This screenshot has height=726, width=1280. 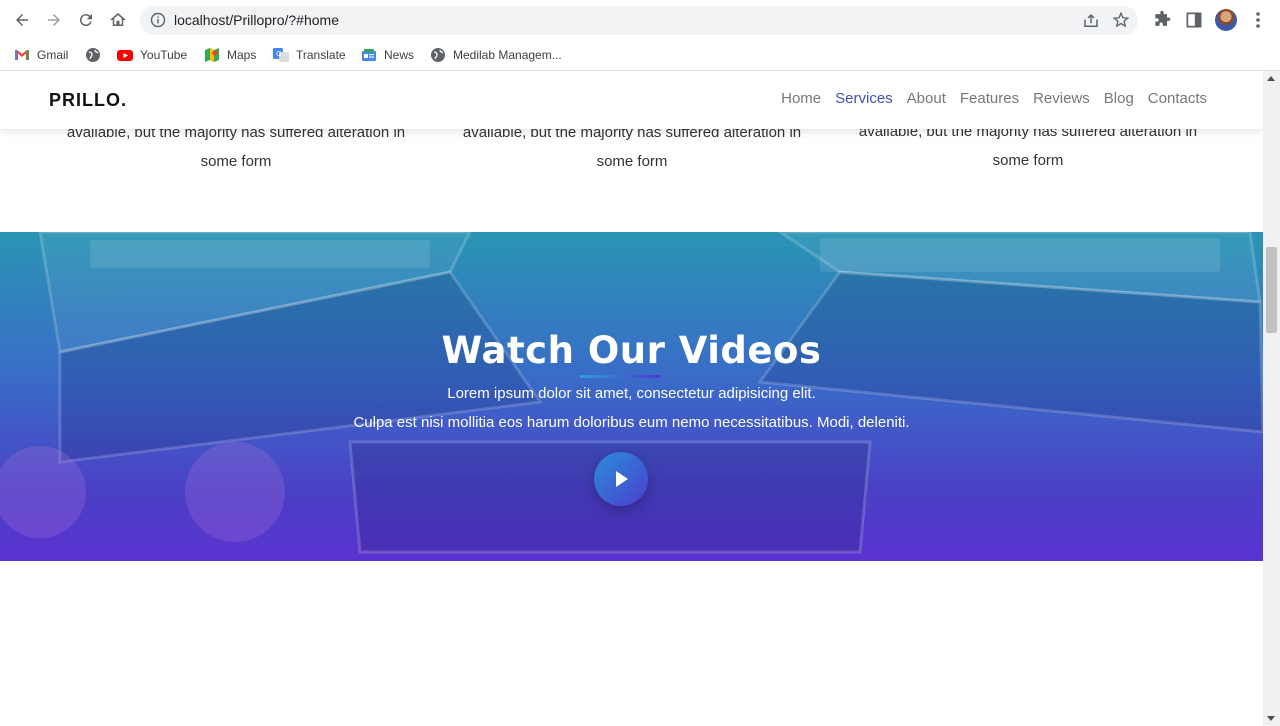 I want to click on translate-icon: G, so click(x=281, y=55).